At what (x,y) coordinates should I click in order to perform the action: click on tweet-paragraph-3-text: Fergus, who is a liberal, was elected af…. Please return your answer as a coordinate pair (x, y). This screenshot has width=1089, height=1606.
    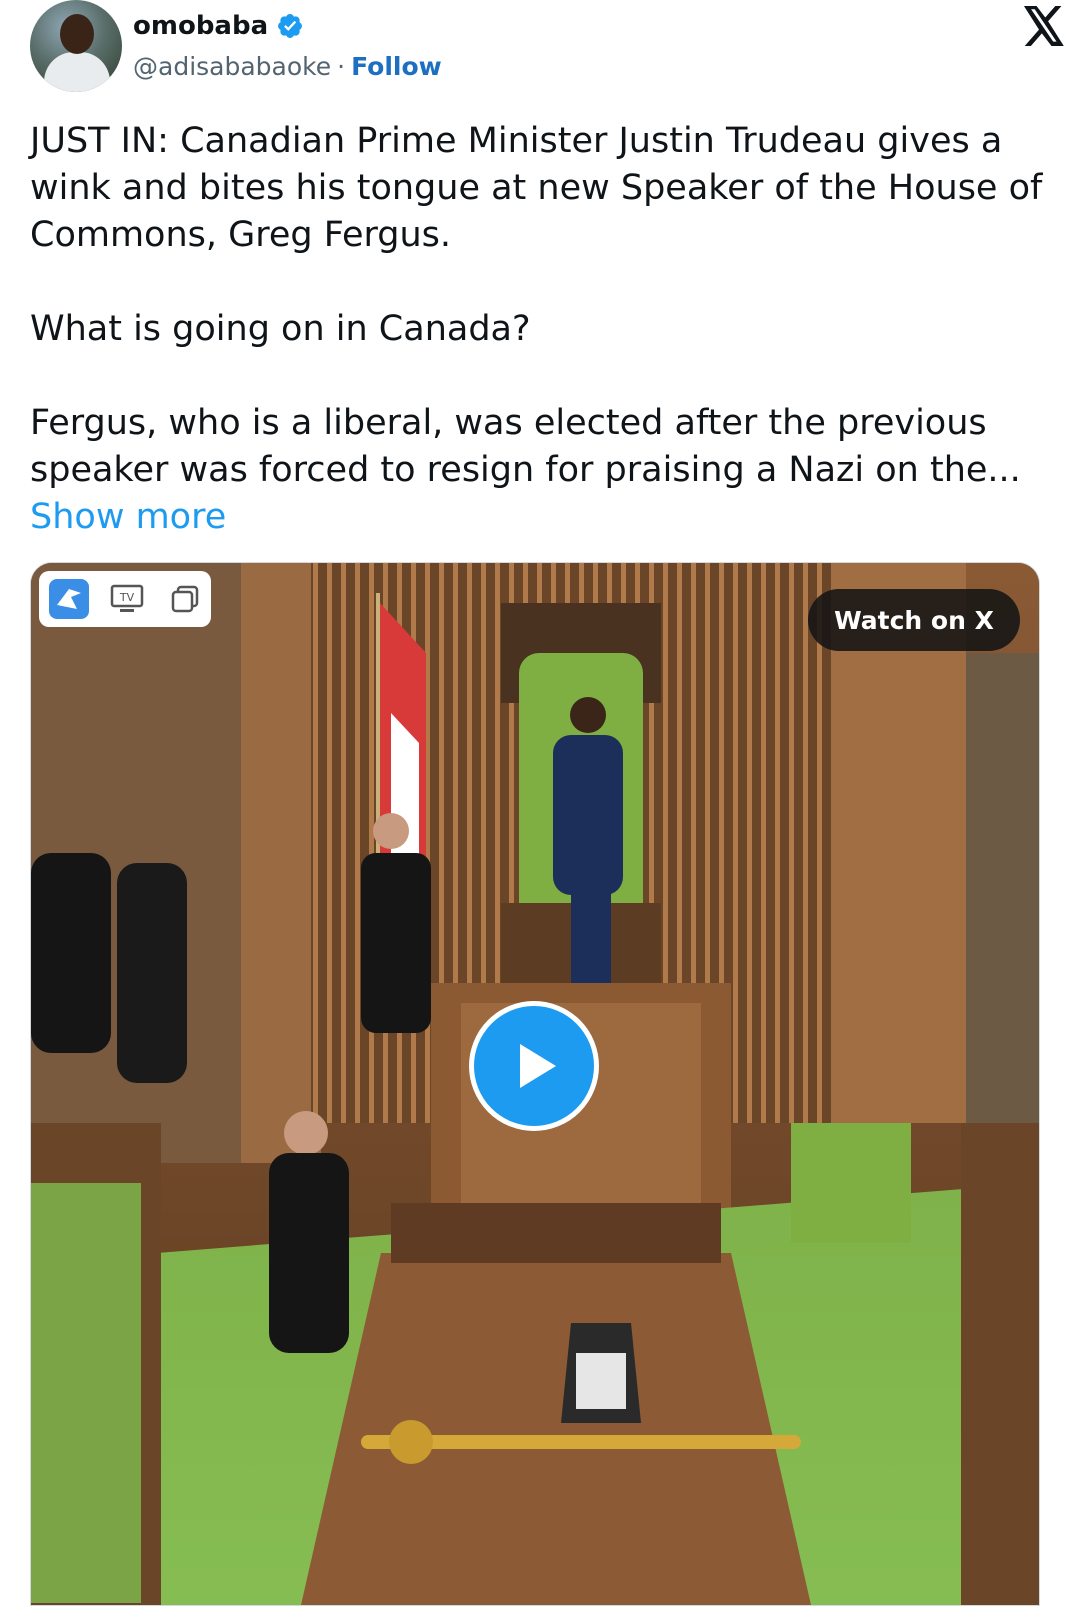
    Looking at the image, I should click on (525, 446).